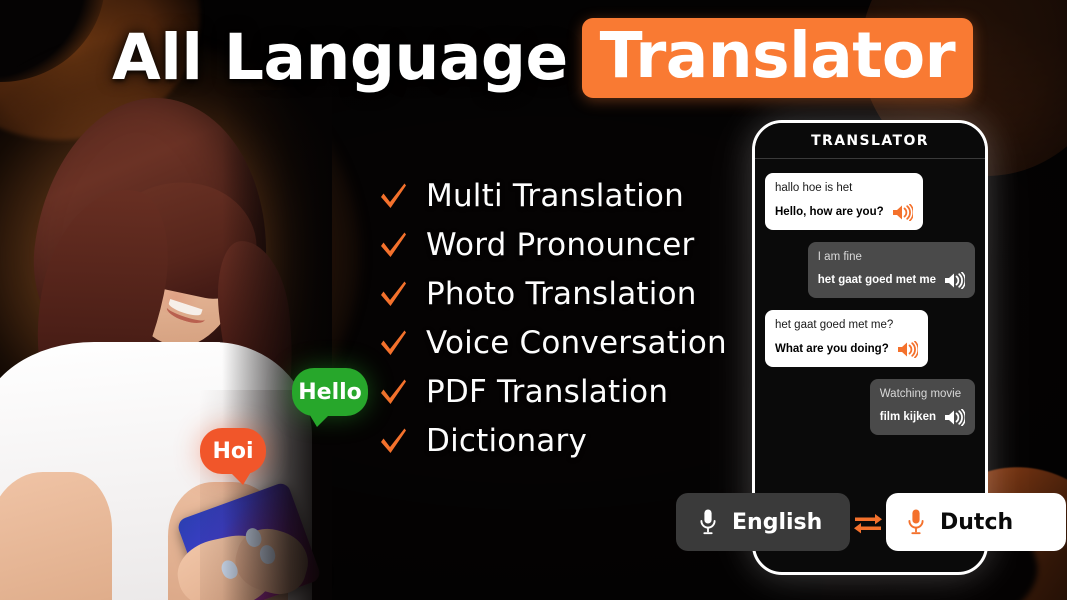 Image resolution: width=1067 pixels, height=600 pixels. Describe the element at coordinates (560, 245) in the screenshot. I see `feature-label: Word Pronouncer` at that location.